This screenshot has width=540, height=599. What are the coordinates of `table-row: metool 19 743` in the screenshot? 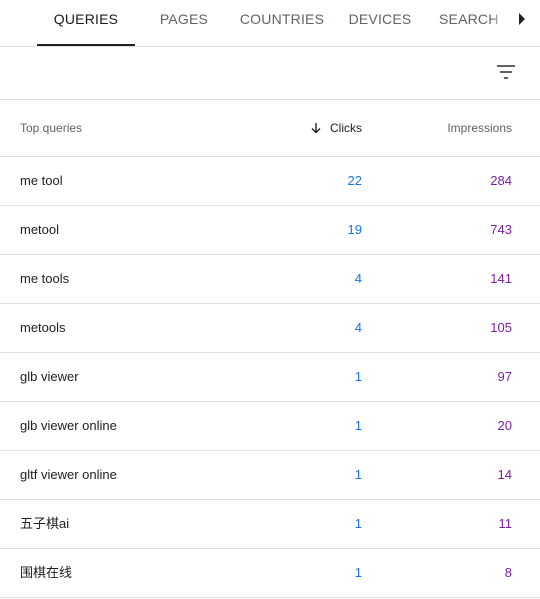 It's located at (270, 230).